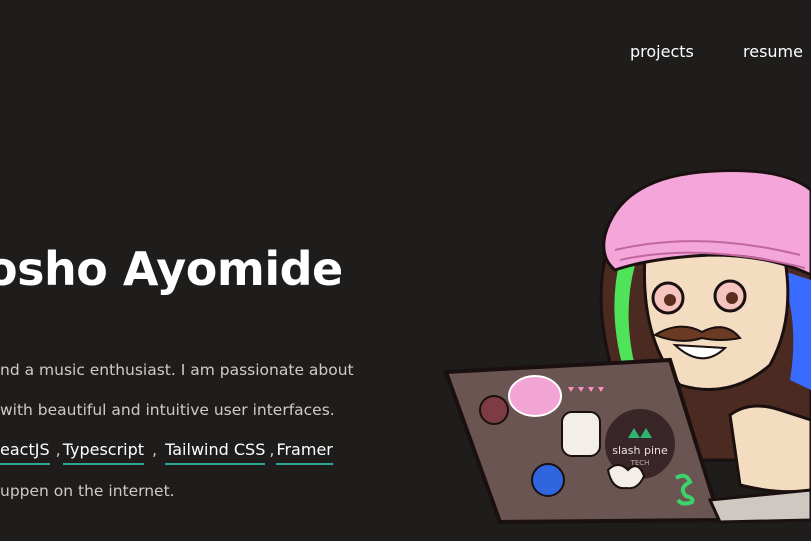 This screenshot has width=811, height=541. I want to click on skill-link-framer: Framer, so click(304, 452).